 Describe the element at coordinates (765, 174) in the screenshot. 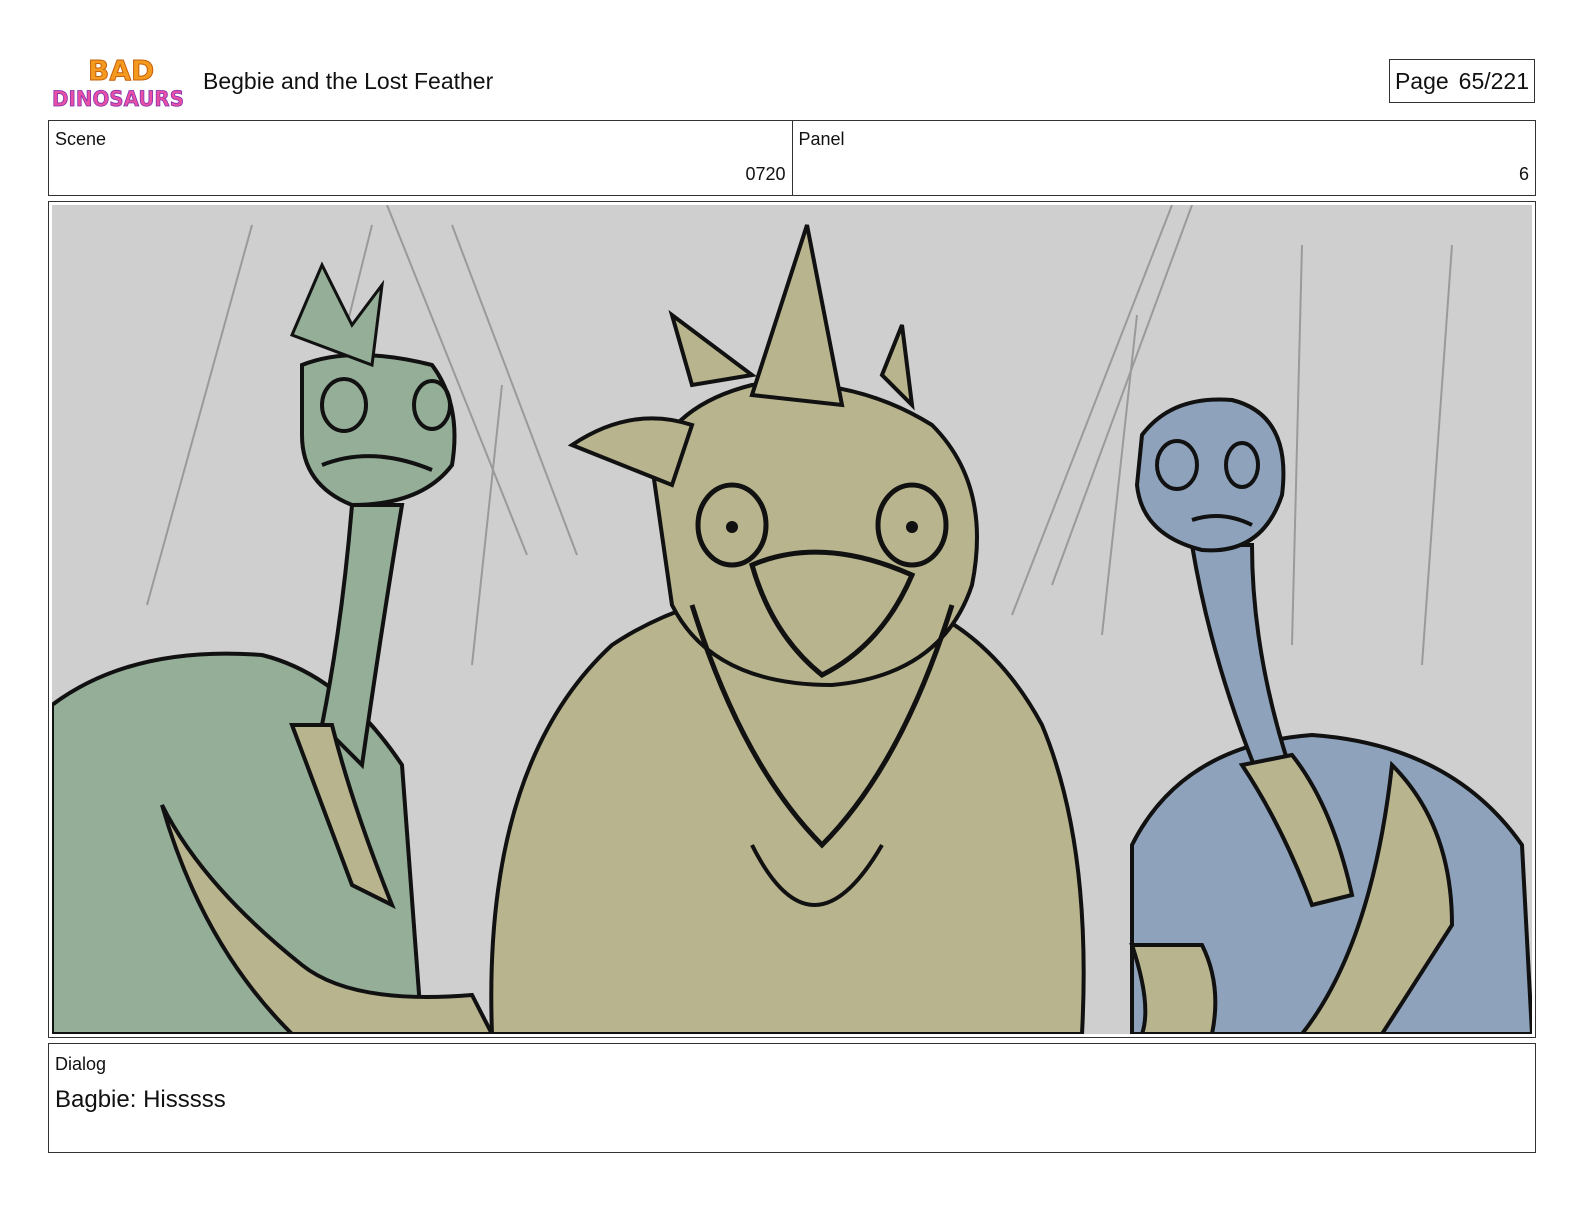

I see `scene-value: 0720` at that location.